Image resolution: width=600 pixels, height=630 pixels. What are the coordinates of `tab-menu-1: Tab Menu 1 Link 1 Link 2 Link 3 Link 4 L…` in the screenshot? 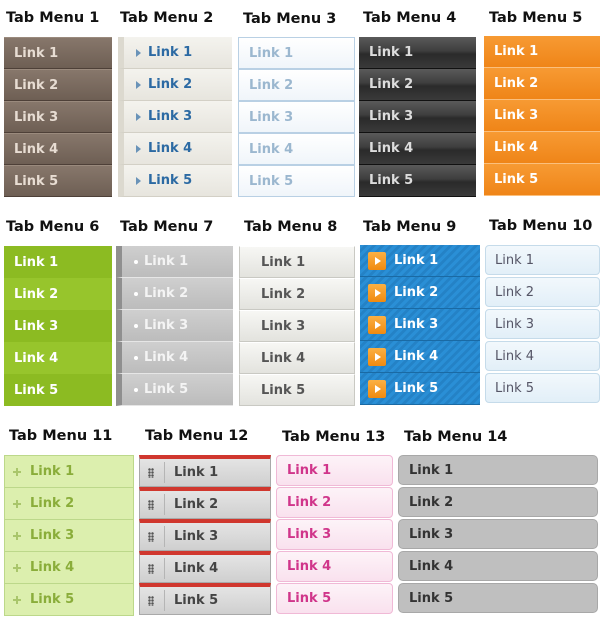 It's located at (58, 103).